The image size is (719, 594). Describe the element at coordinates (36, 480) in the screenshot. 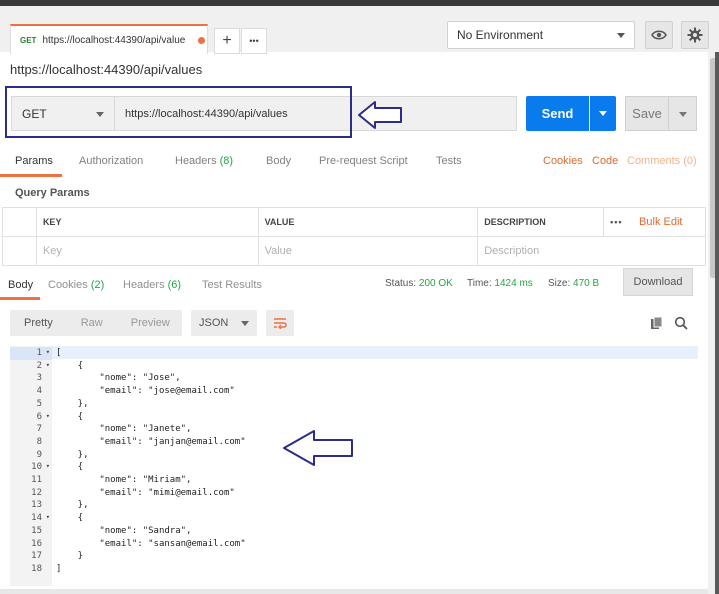

I see `line-number-text: 11` at that location.